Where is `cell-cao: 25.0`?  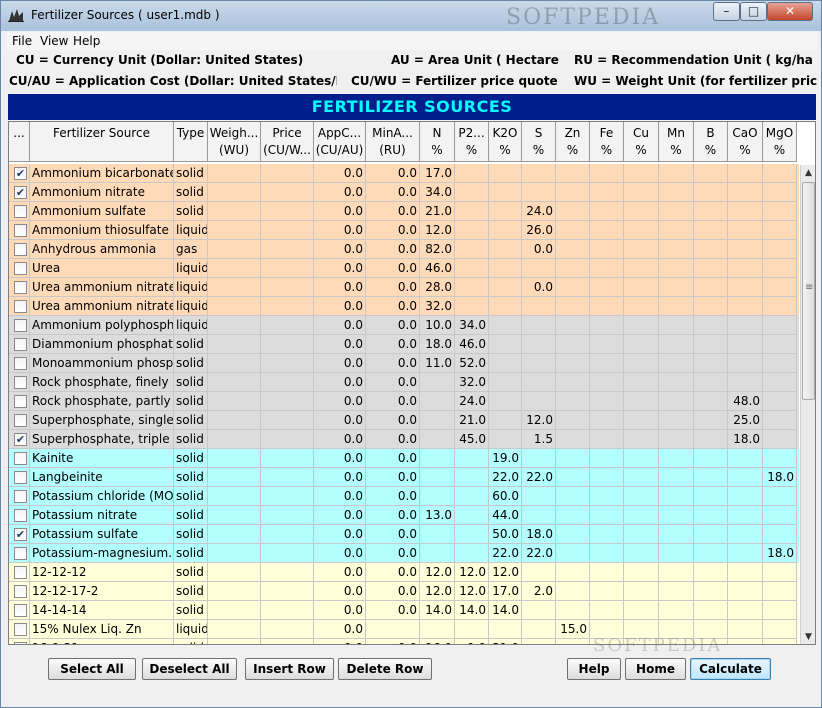
cell-cao: 25.0 is located at coordinates (745, 420).